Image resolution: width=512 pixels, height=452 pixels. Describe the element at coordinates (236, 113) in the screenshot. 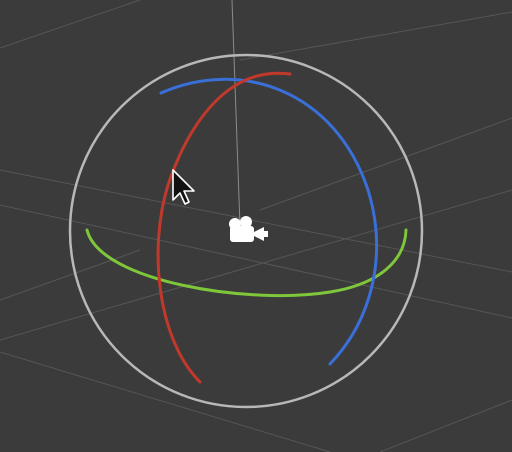

I see `vertical-axis-line` at that location.